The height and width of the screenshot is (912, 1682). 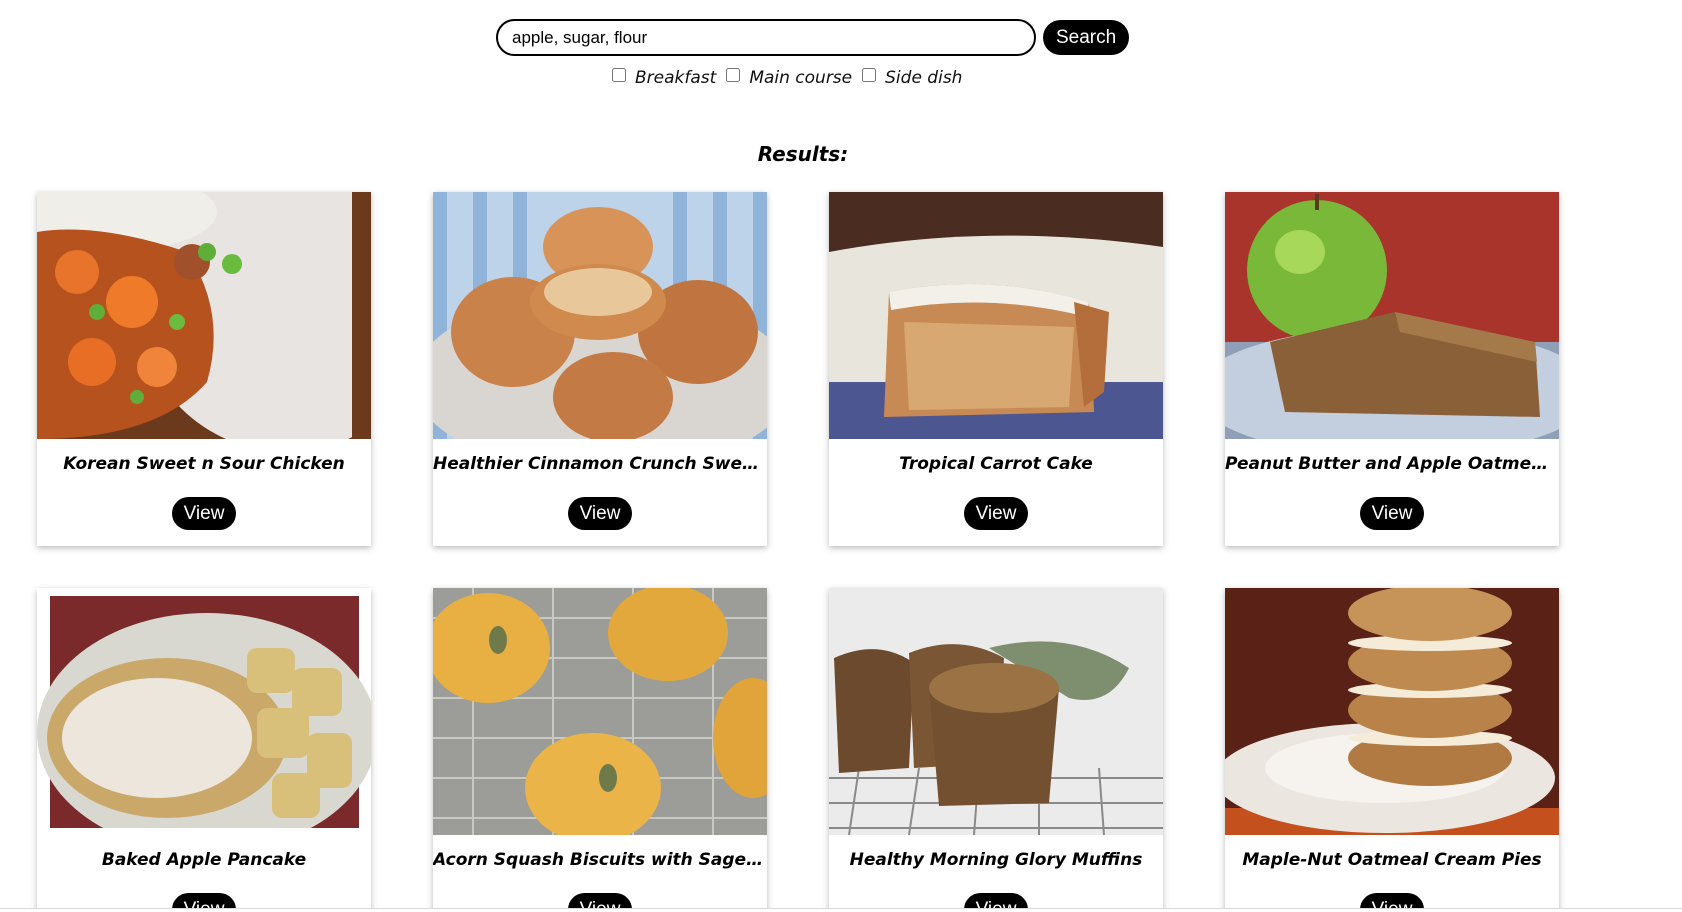 I want to click on apple-oatmeal-bar-photo, so click(x=1392, y=315).